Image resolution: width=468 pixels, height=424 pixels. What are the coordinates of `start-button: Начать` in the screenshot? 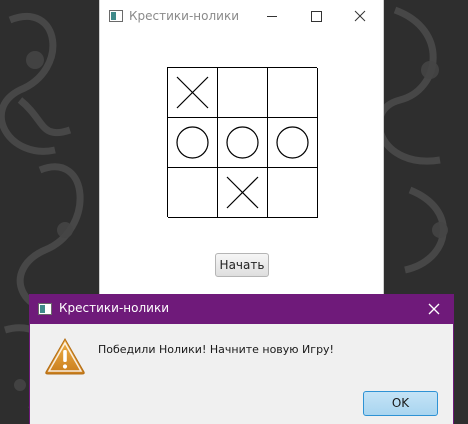 It's located at (242, 265).